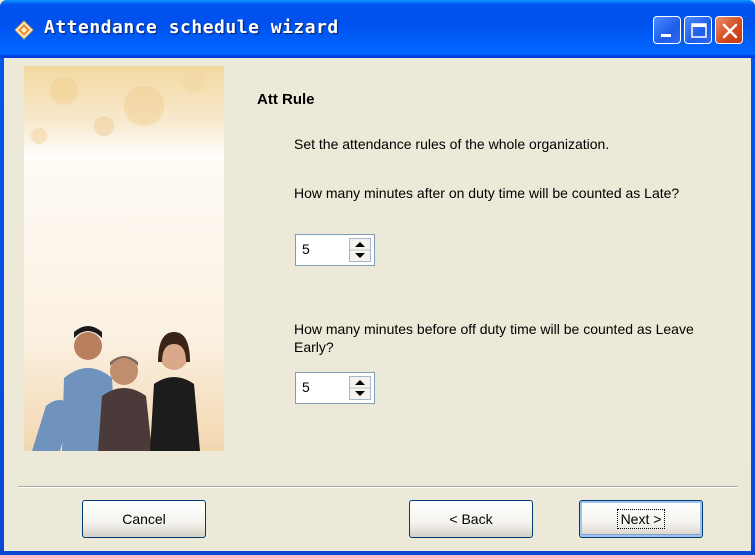  Describe the element at coordinates (666, 35) in the screenshot. I see `minimize-icon` at that location.